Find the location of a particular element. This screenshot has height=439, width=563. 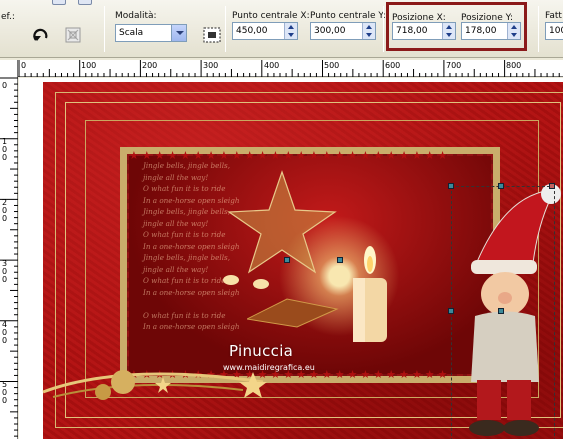

rotate-icon is located at coordinates (41, 37).